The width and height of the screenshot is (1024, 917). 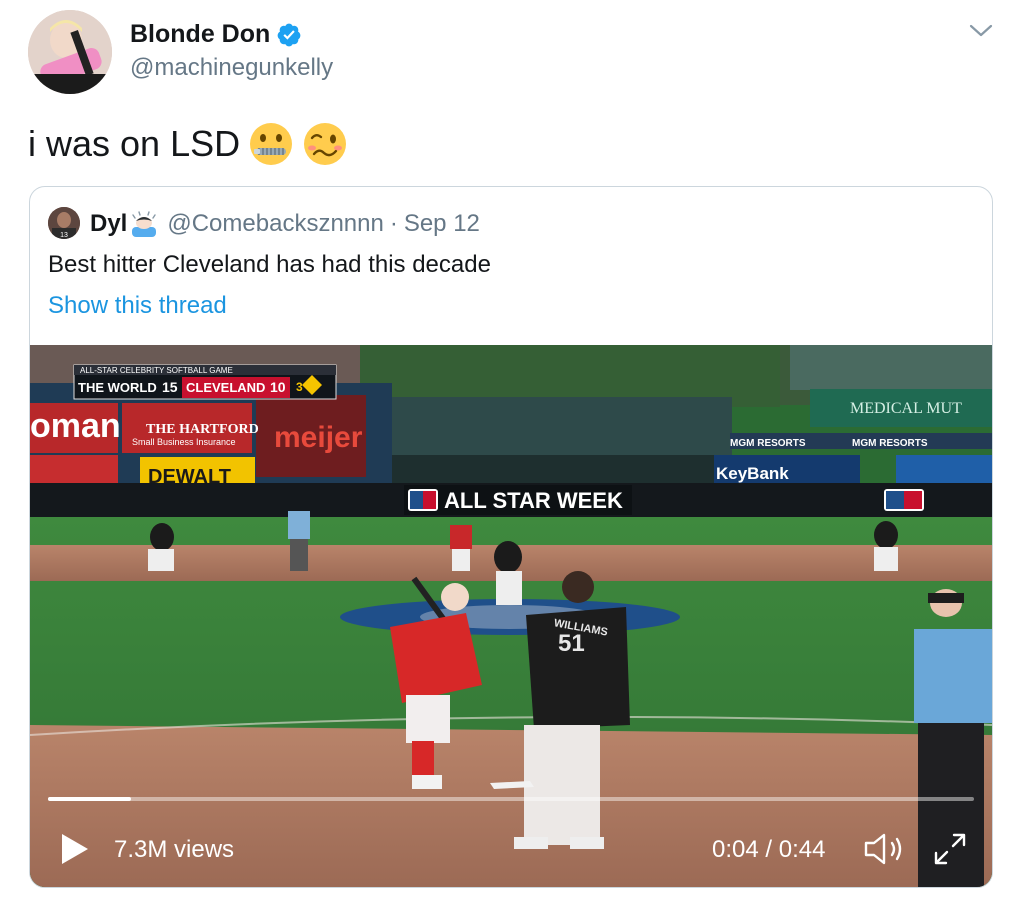 I want to click on author-name: Blonde Don, so click(x=216, y=34).